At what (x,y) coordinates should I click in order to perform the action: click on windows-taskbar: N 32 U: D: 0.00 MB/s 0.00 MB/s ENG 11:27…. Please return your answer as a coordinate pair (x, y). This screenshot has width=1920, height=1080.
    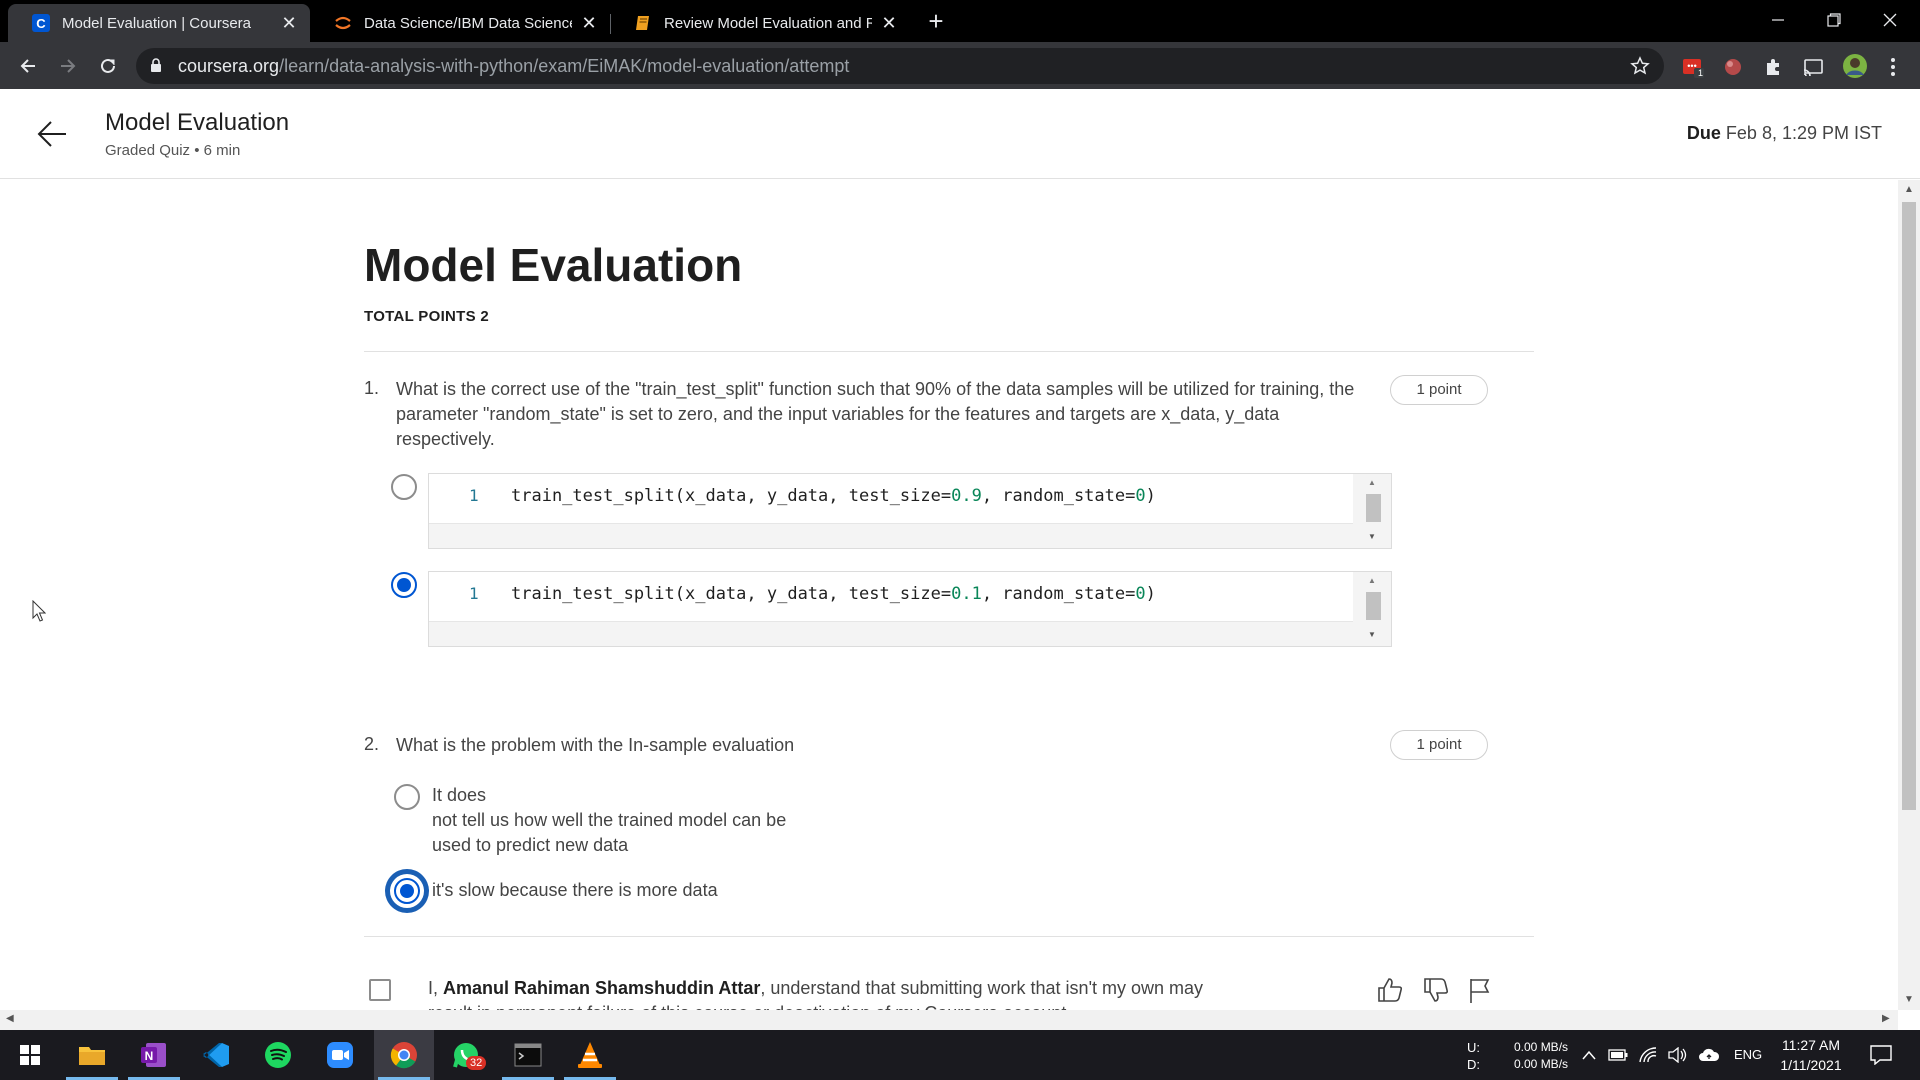
    Looking at the image, I should click on (960, 1055).